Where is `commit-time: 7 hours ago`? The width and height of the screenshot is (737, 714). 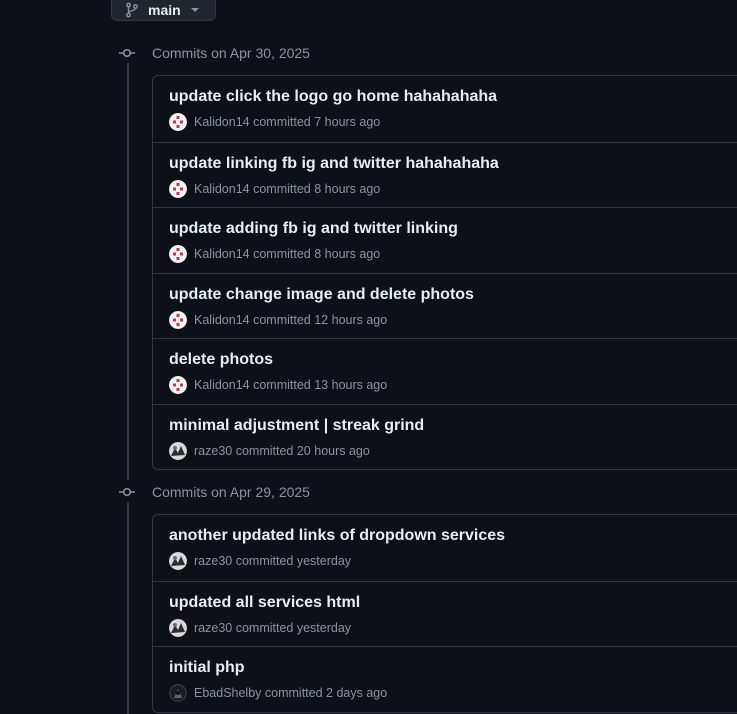
commit-time: 7 hours ago is located at coordinates (347, 122).